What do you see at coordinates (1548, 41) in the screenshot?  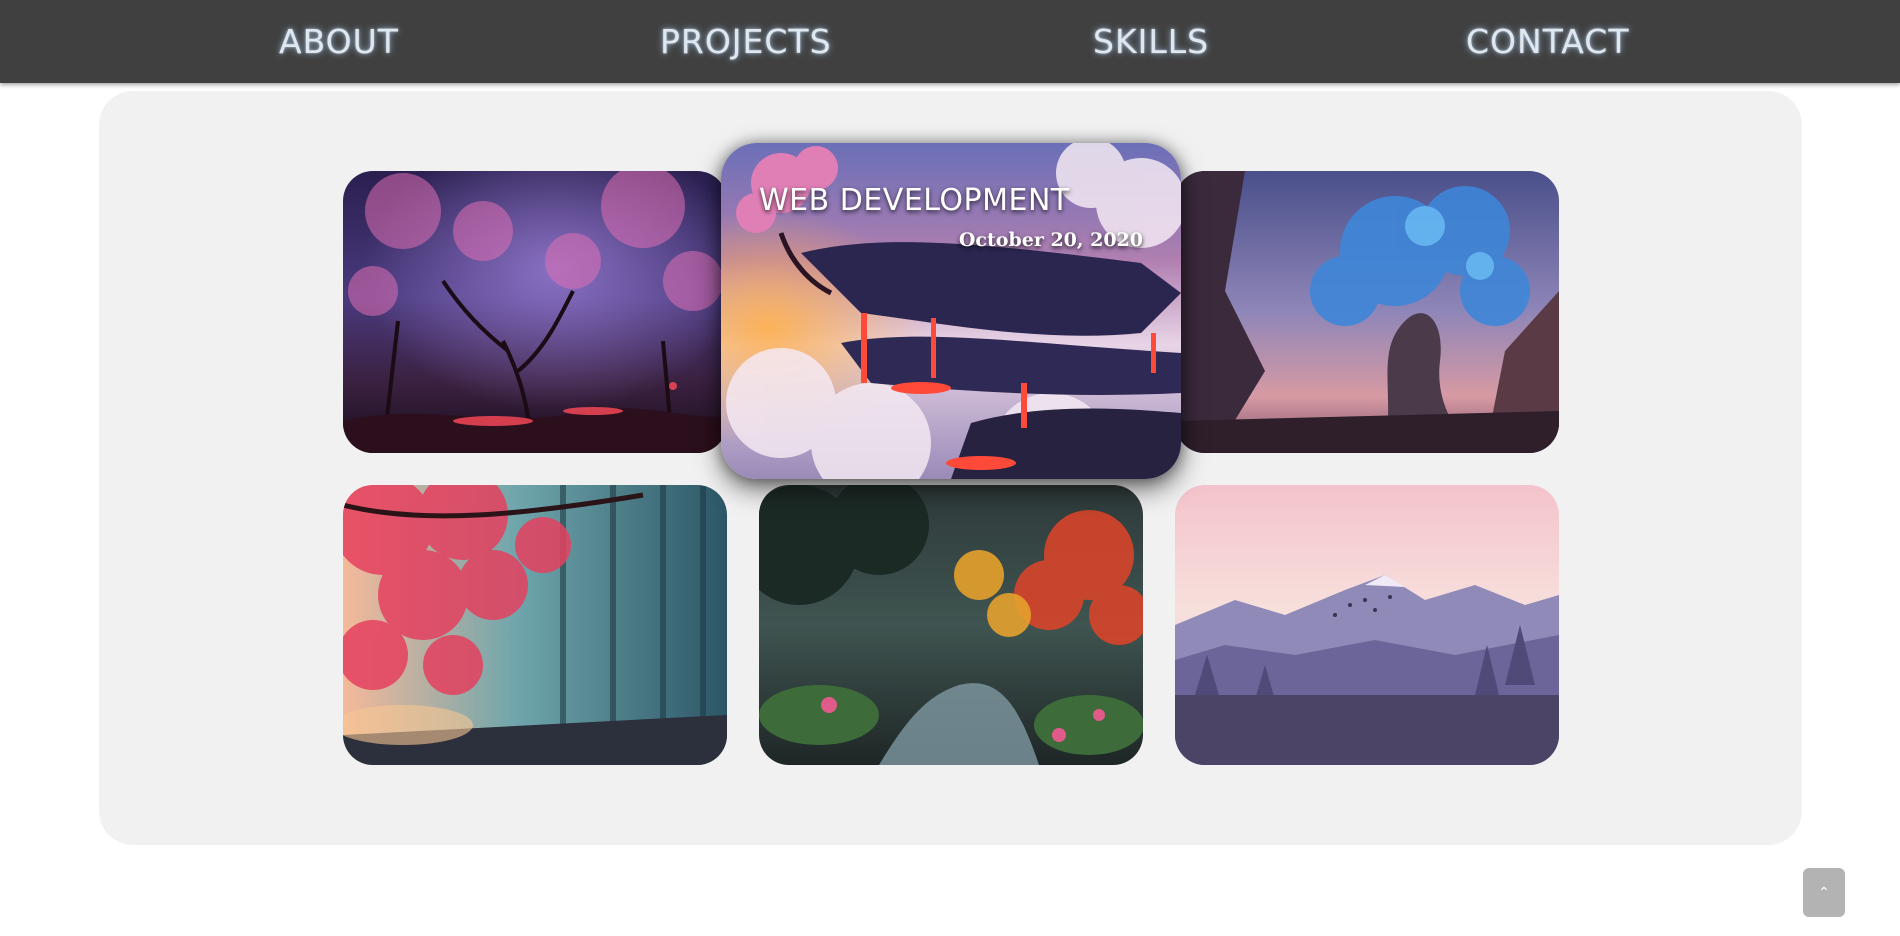 I see `nav-contact: CONTACT` at bounding box center [1548, 41].